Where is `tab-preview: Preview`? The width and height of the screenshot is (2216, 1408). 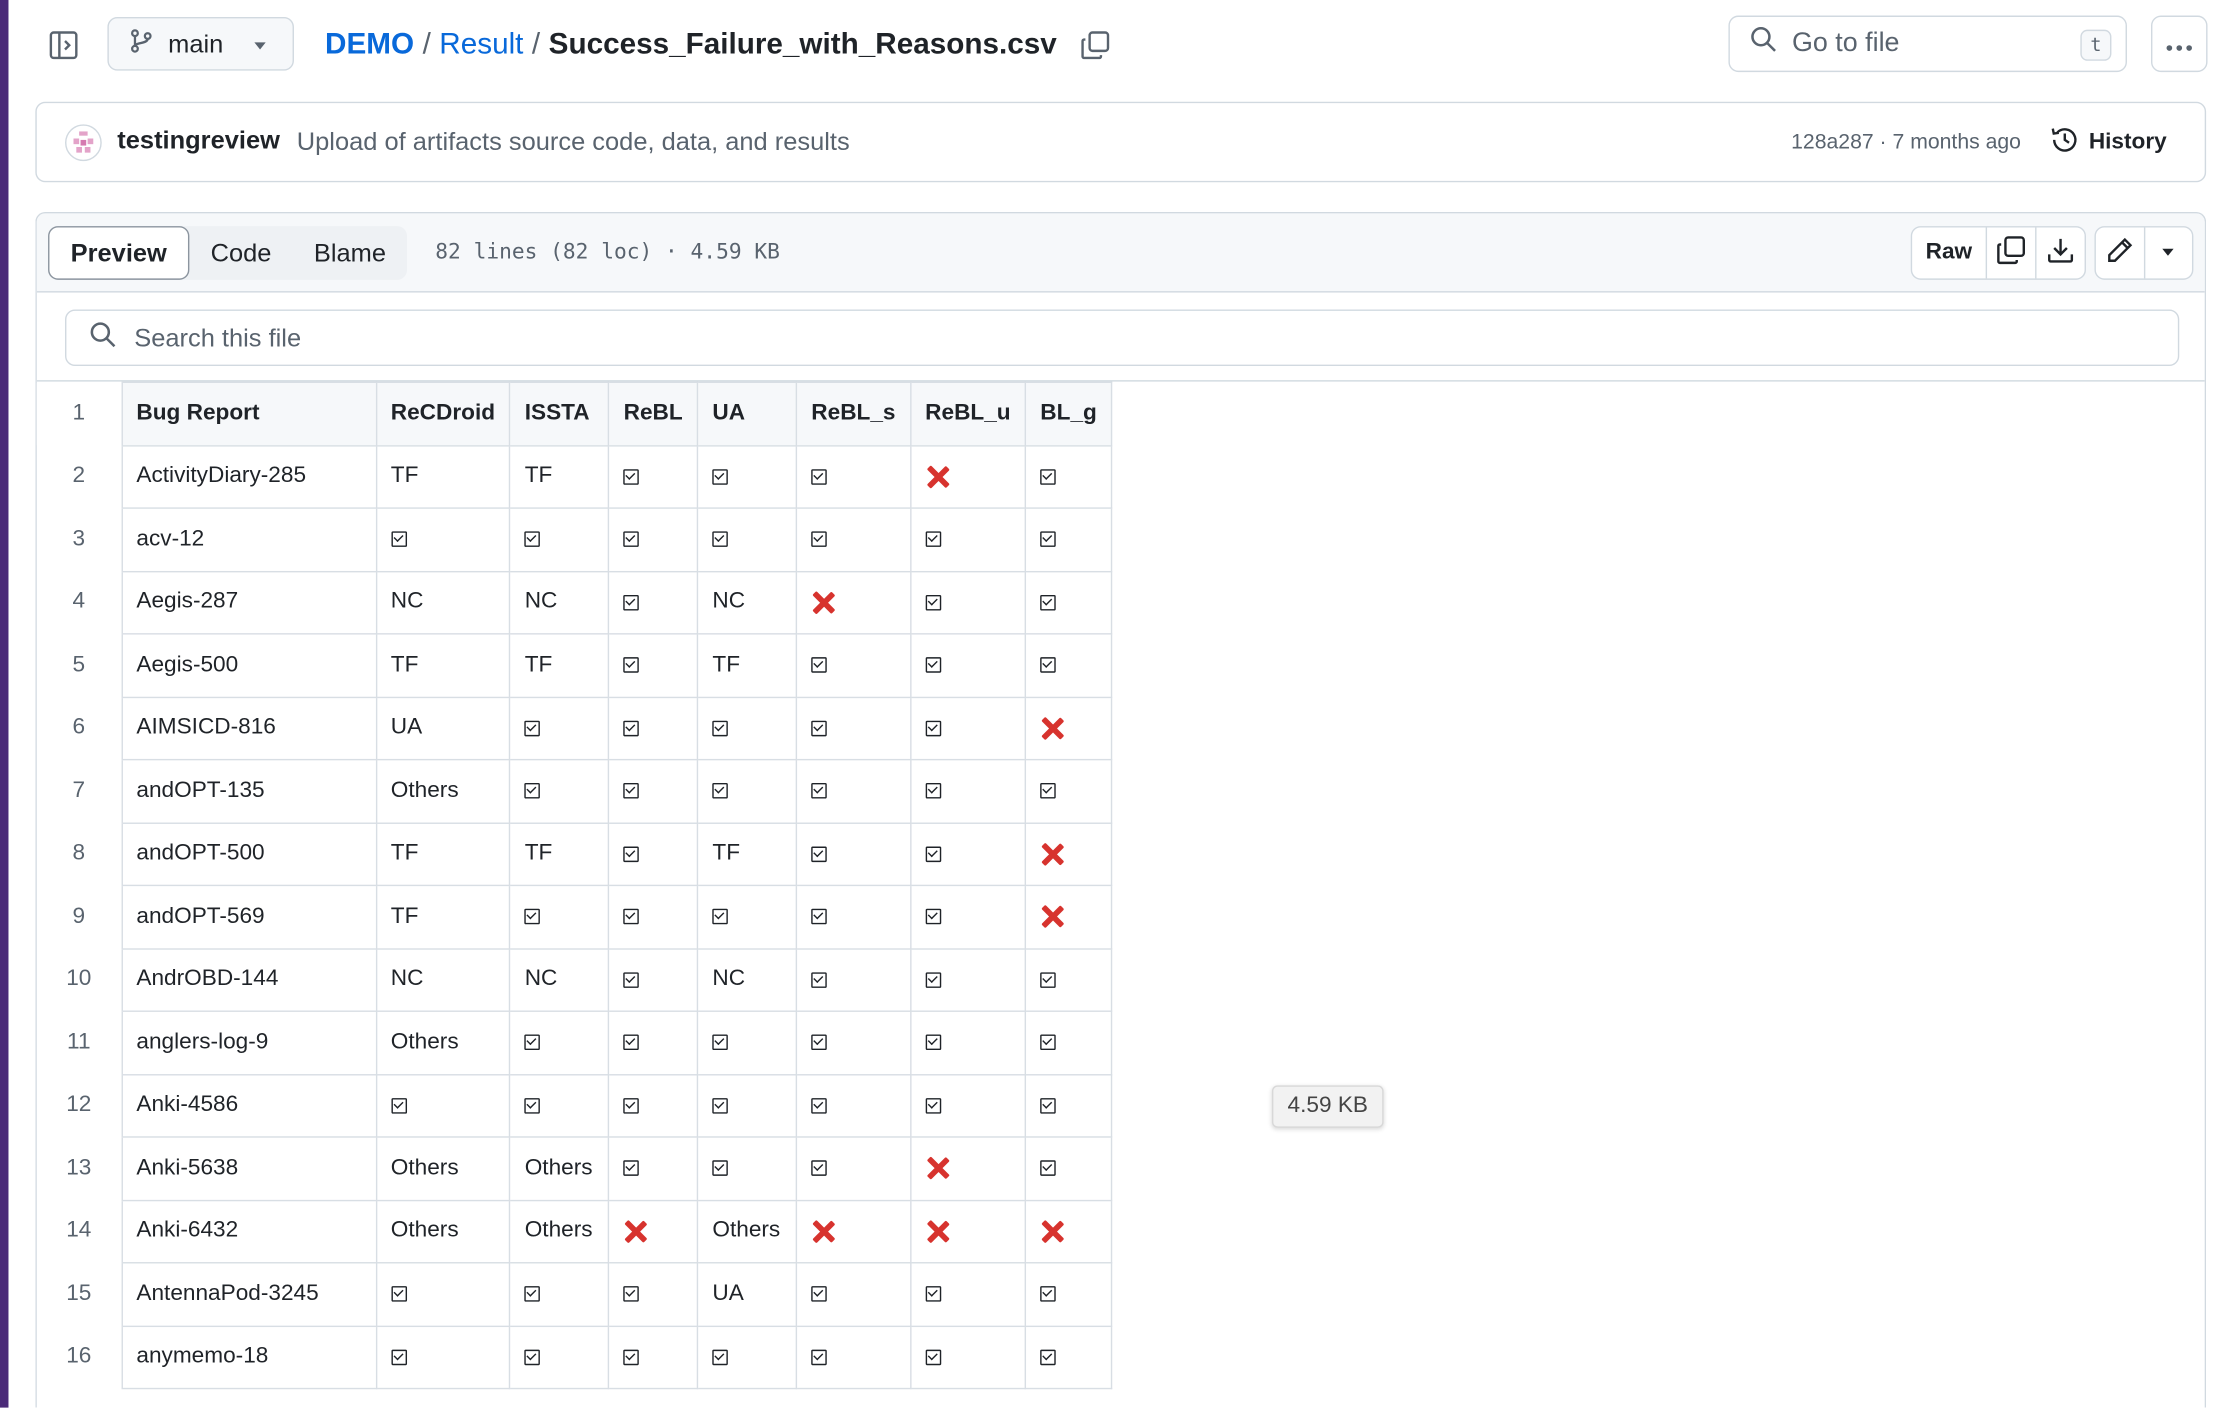
tab-preview: Preview is located at coordinates (119, 253).